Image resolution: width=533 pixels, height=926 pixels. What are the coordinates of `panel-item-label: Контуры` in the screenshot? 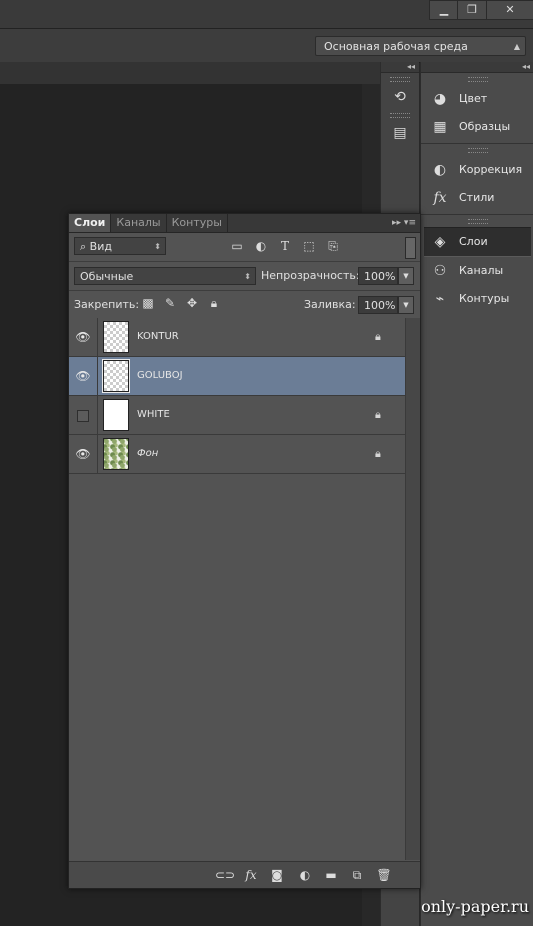 It's located at (484, 298).